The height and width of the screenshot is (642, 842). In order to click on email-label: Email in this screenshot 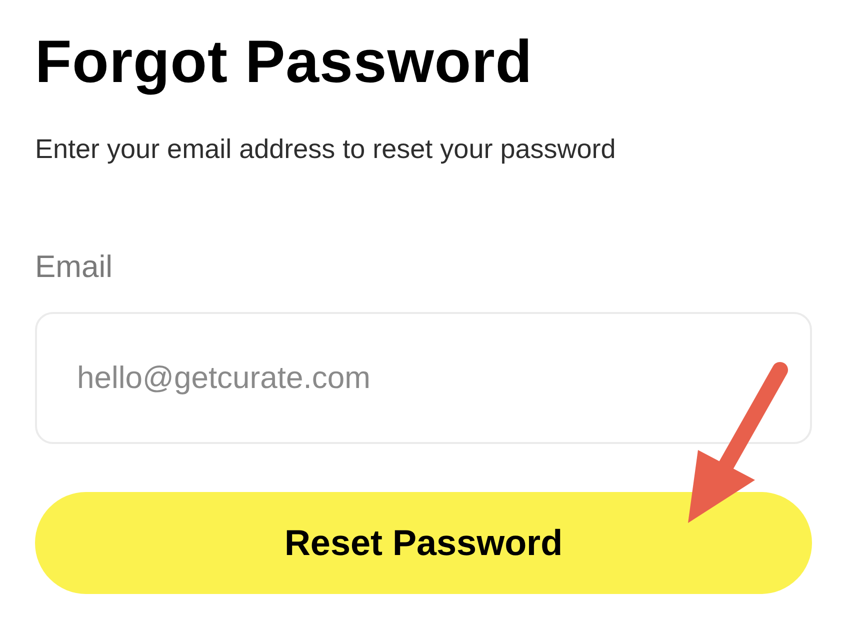, I will do `click(74, 267)`.